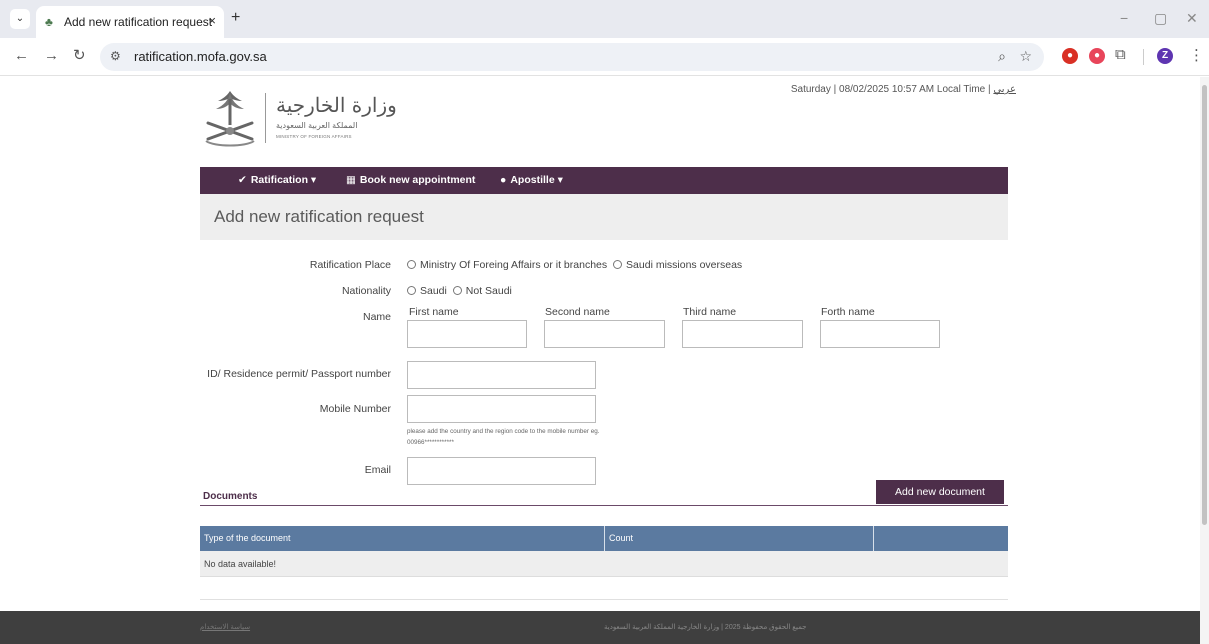 The height and width of the screenshot is (644, 1209). I want to click on nav-apostille: ● Apostille ▾, so click(531, 180).